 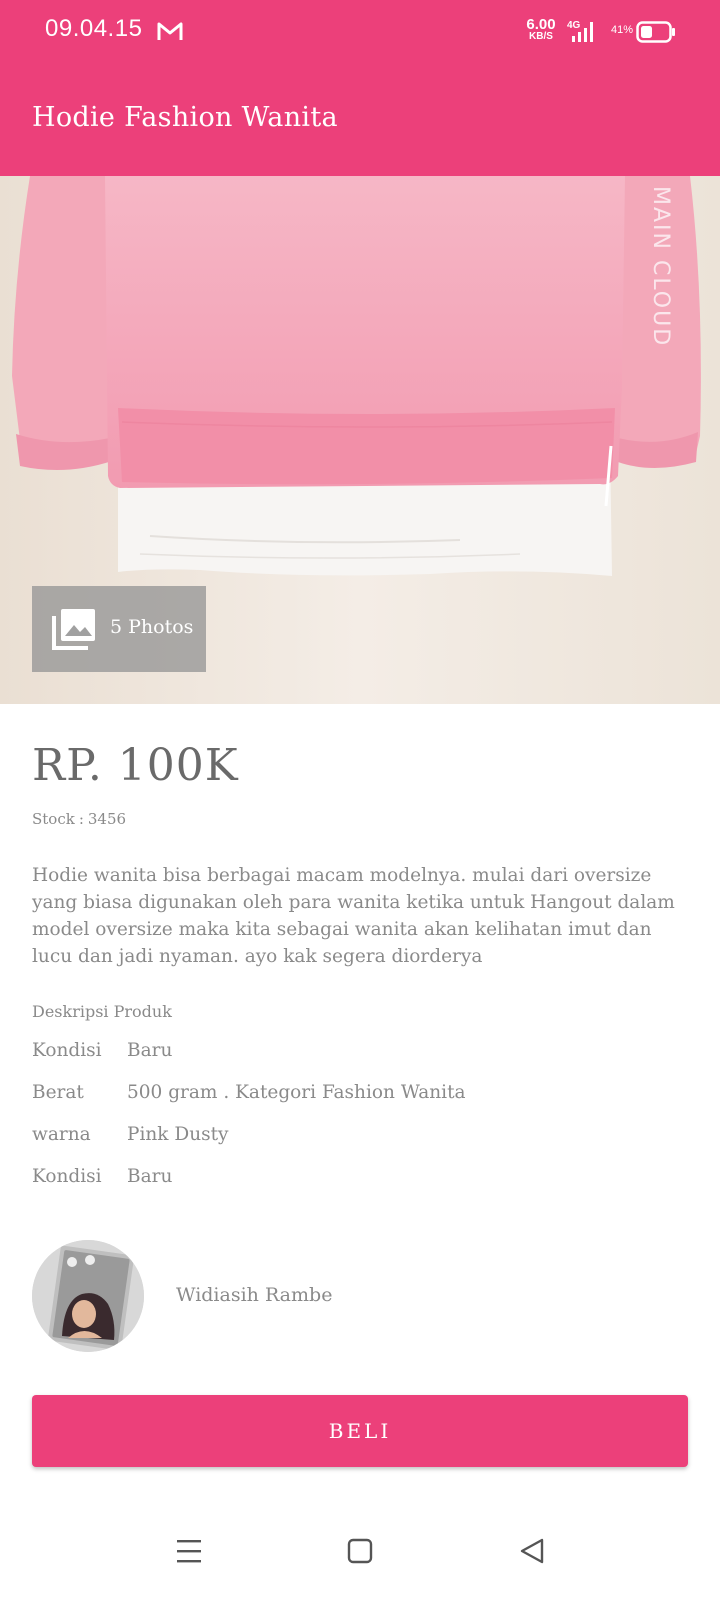 I want to click on avatar-photo, so click(x=88, y=1296).